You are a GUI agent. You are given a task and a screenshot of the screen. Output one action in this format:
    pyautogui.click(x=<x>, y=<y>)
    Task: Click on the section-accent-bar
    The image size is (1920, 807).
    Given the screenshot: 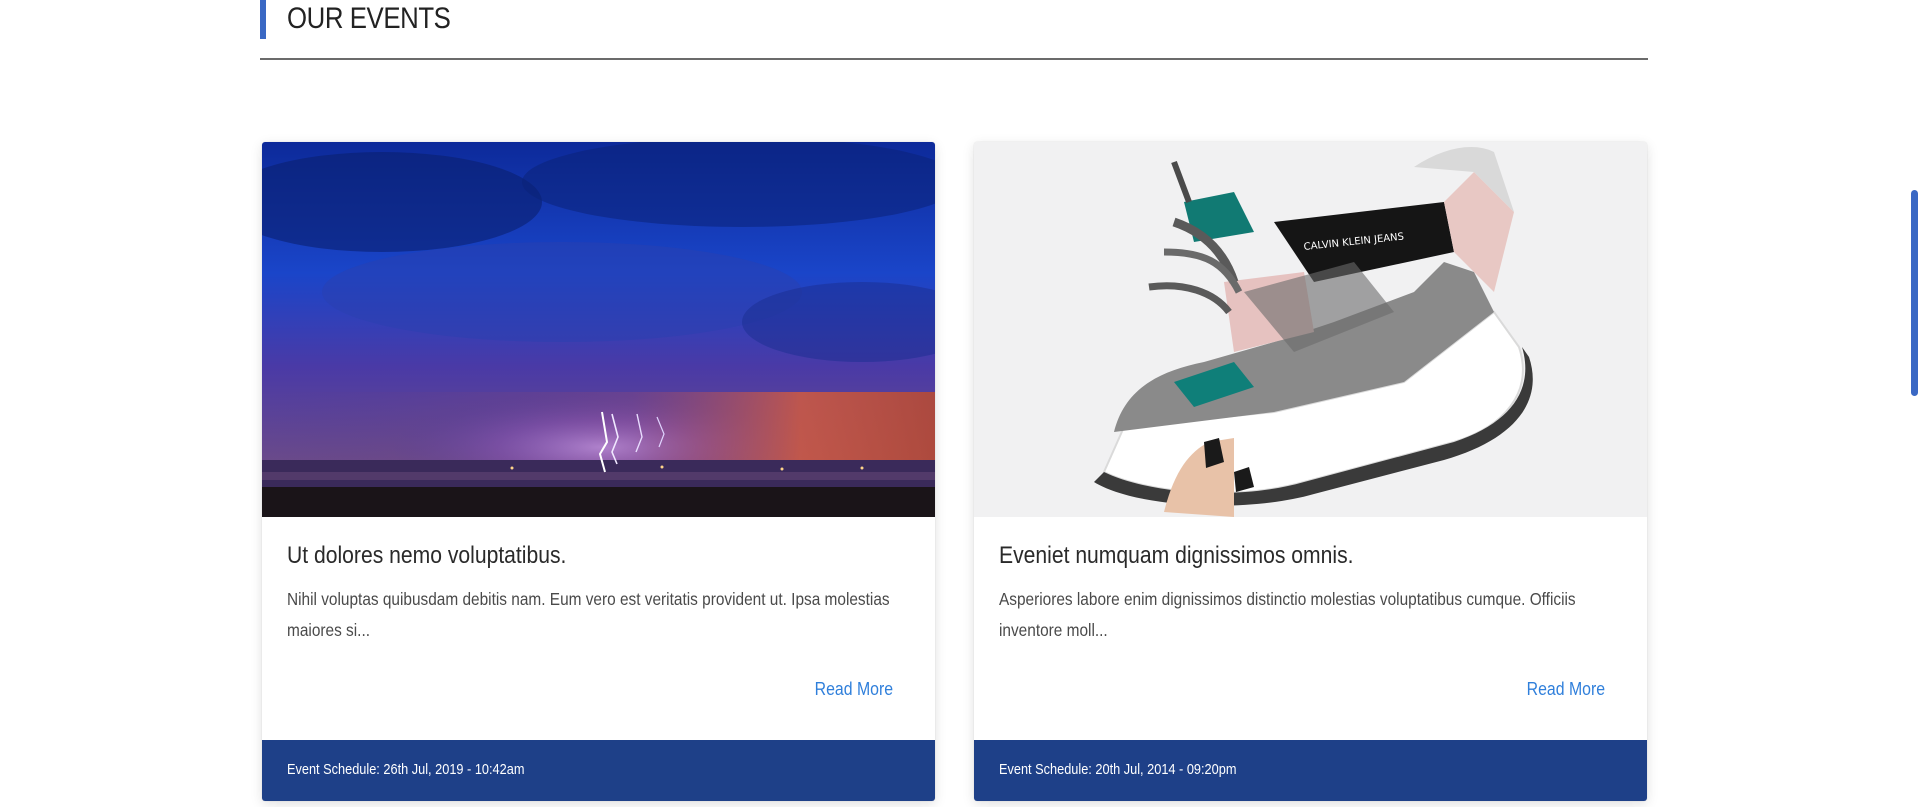 What is the action you would take?
    pyautogui.click(x=263, y=19)
    